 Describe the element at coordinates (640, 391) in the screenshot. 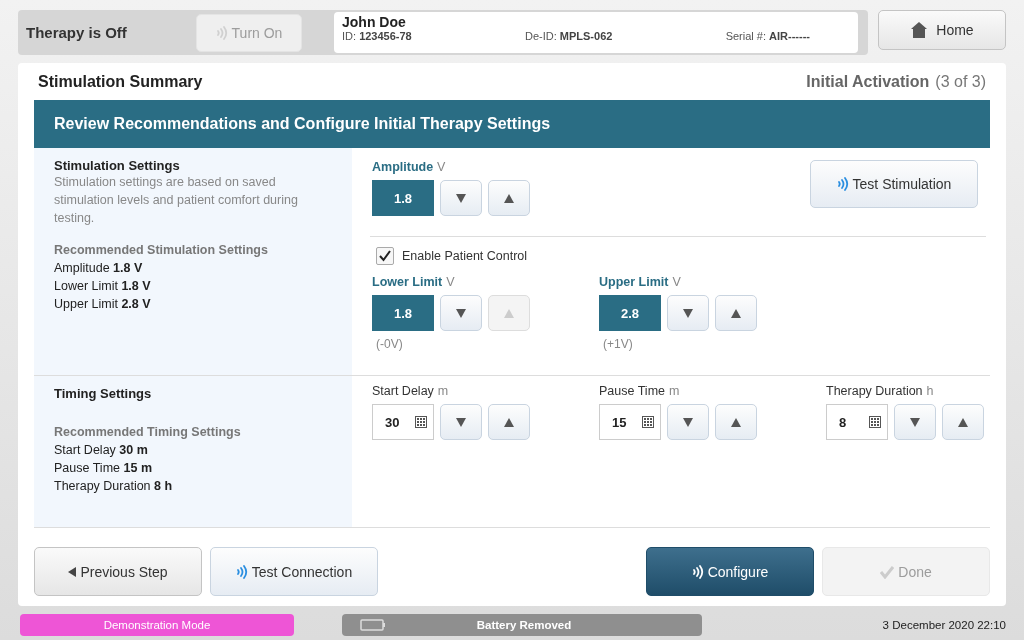

I see `field-label: Pause Time m` at that location.